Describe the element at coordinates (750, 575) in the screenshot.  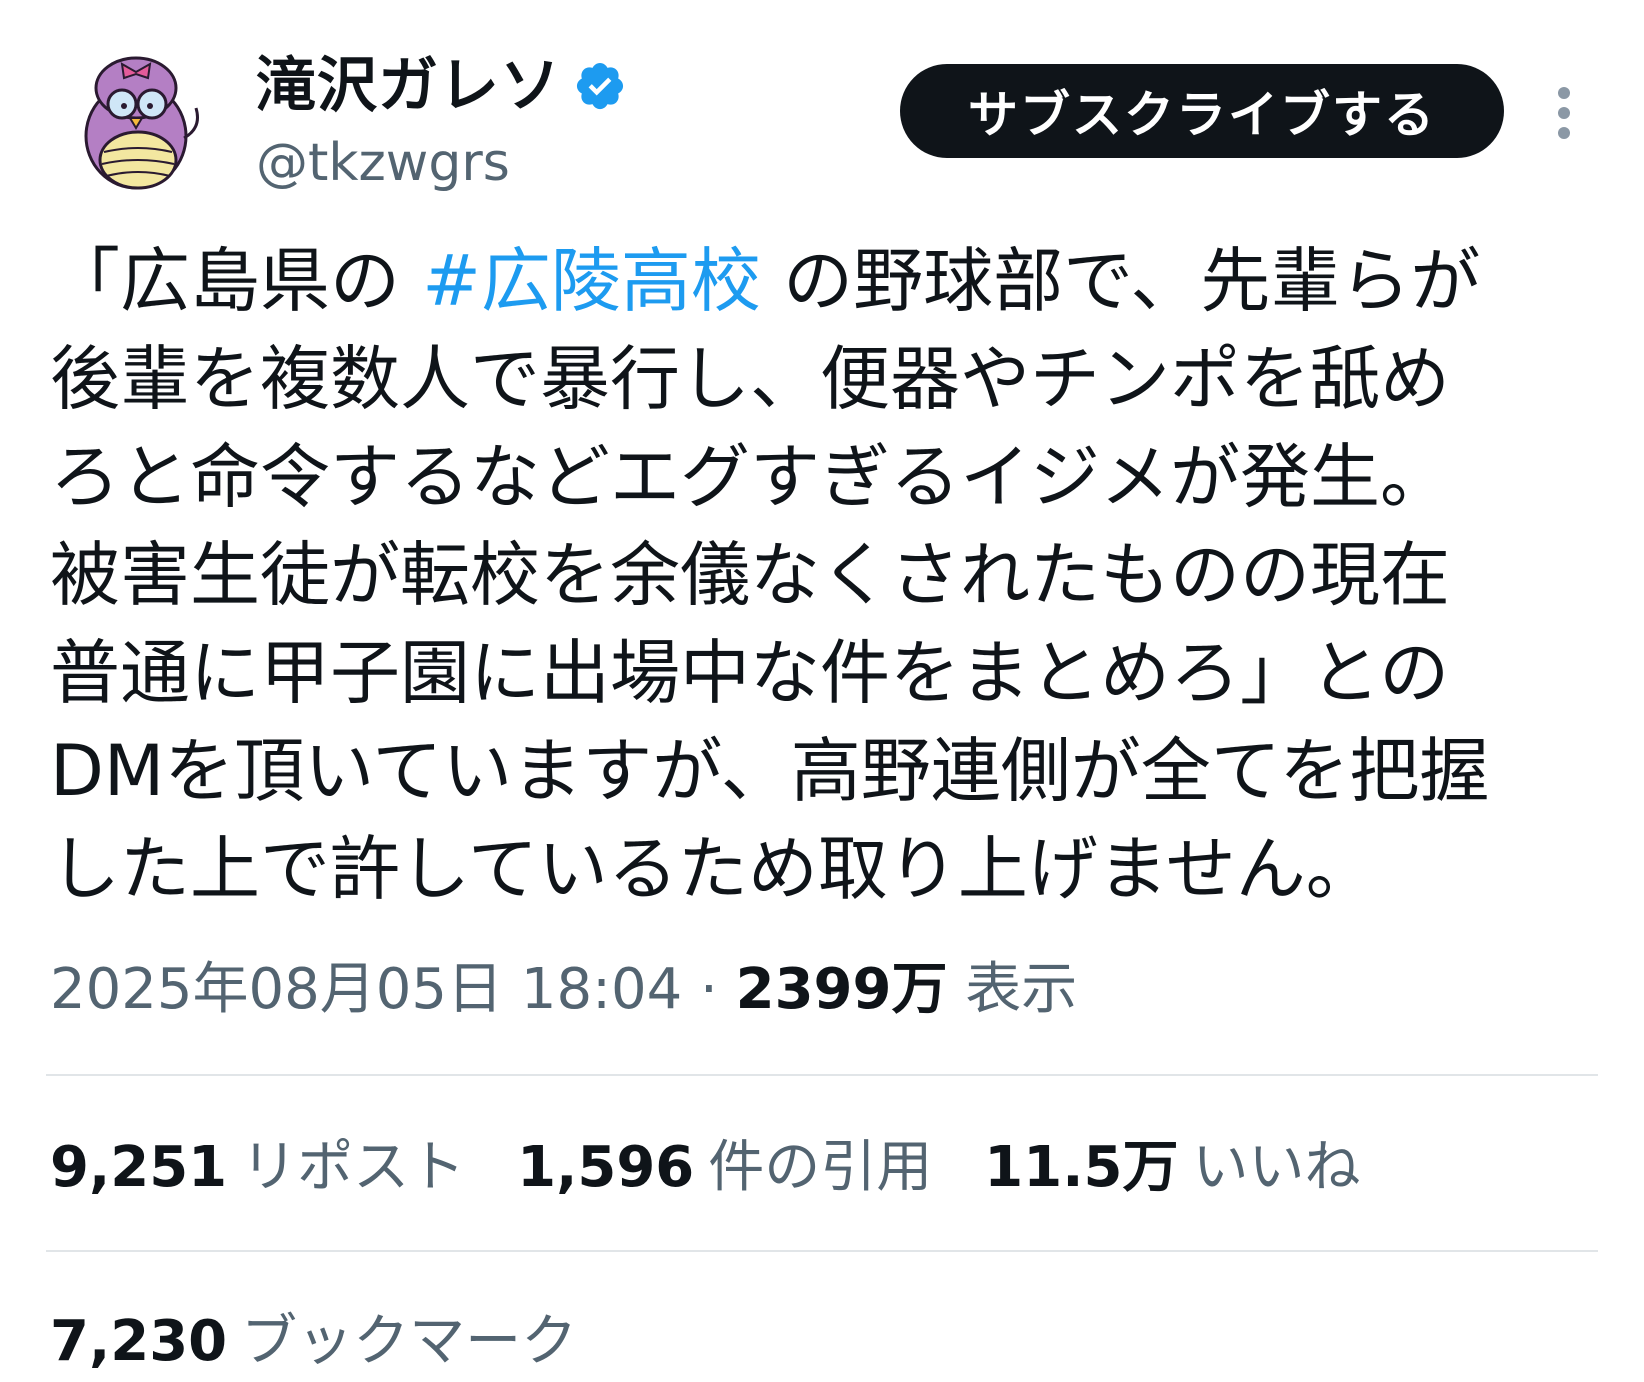
I see `tweet-line: 被害生徒が転校を余儀なくされたものの現在` at that location.